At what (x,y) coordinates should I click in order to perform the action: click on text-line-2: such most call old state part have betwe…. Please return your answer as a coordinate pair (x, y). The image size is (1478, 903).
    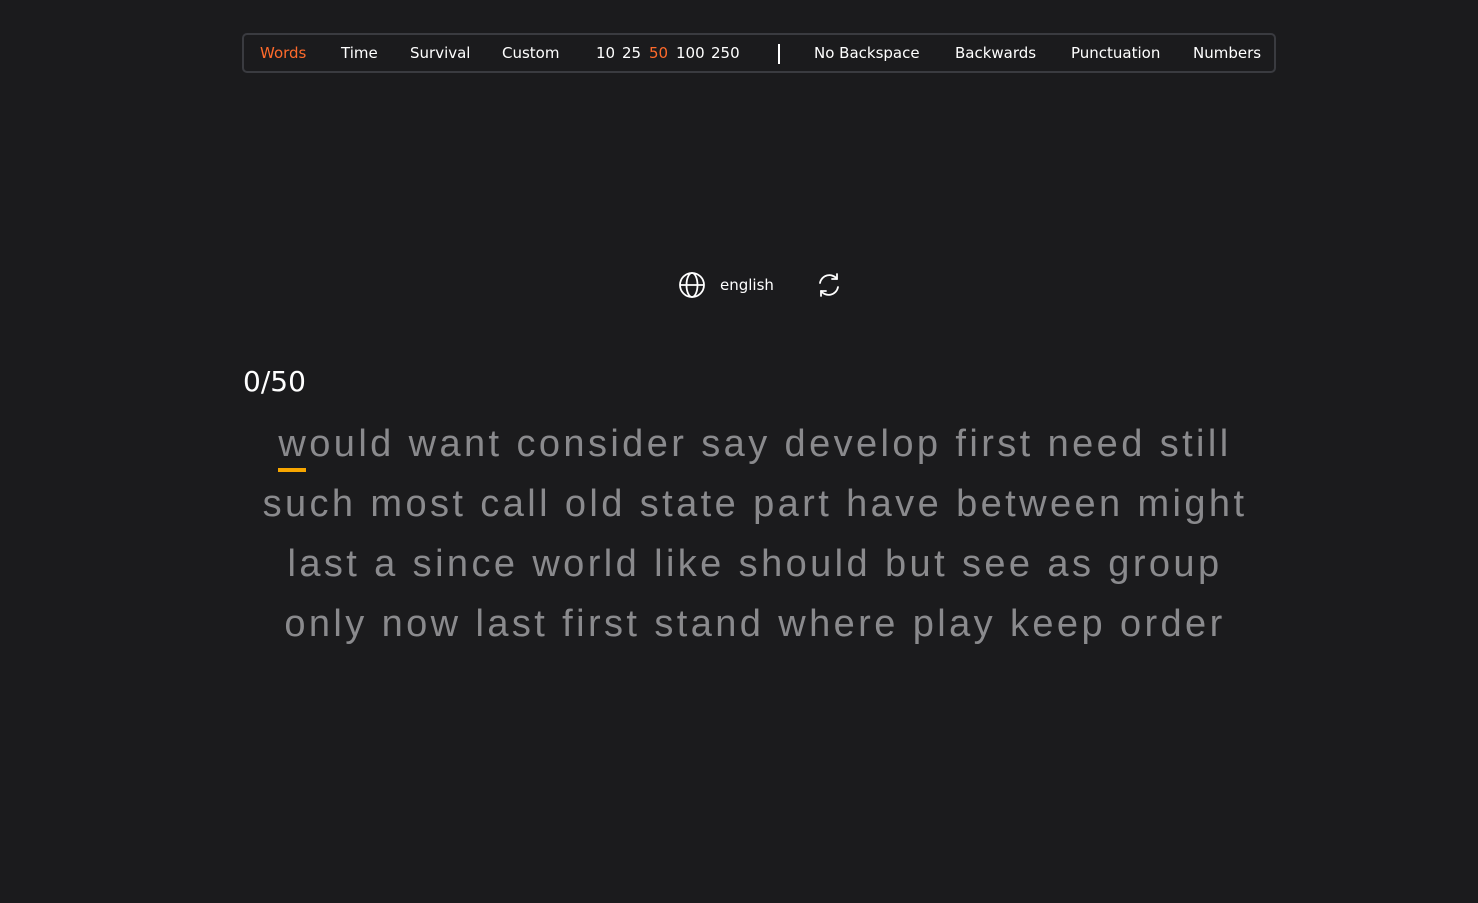
    Looking at the image, I should click on (755, 504).